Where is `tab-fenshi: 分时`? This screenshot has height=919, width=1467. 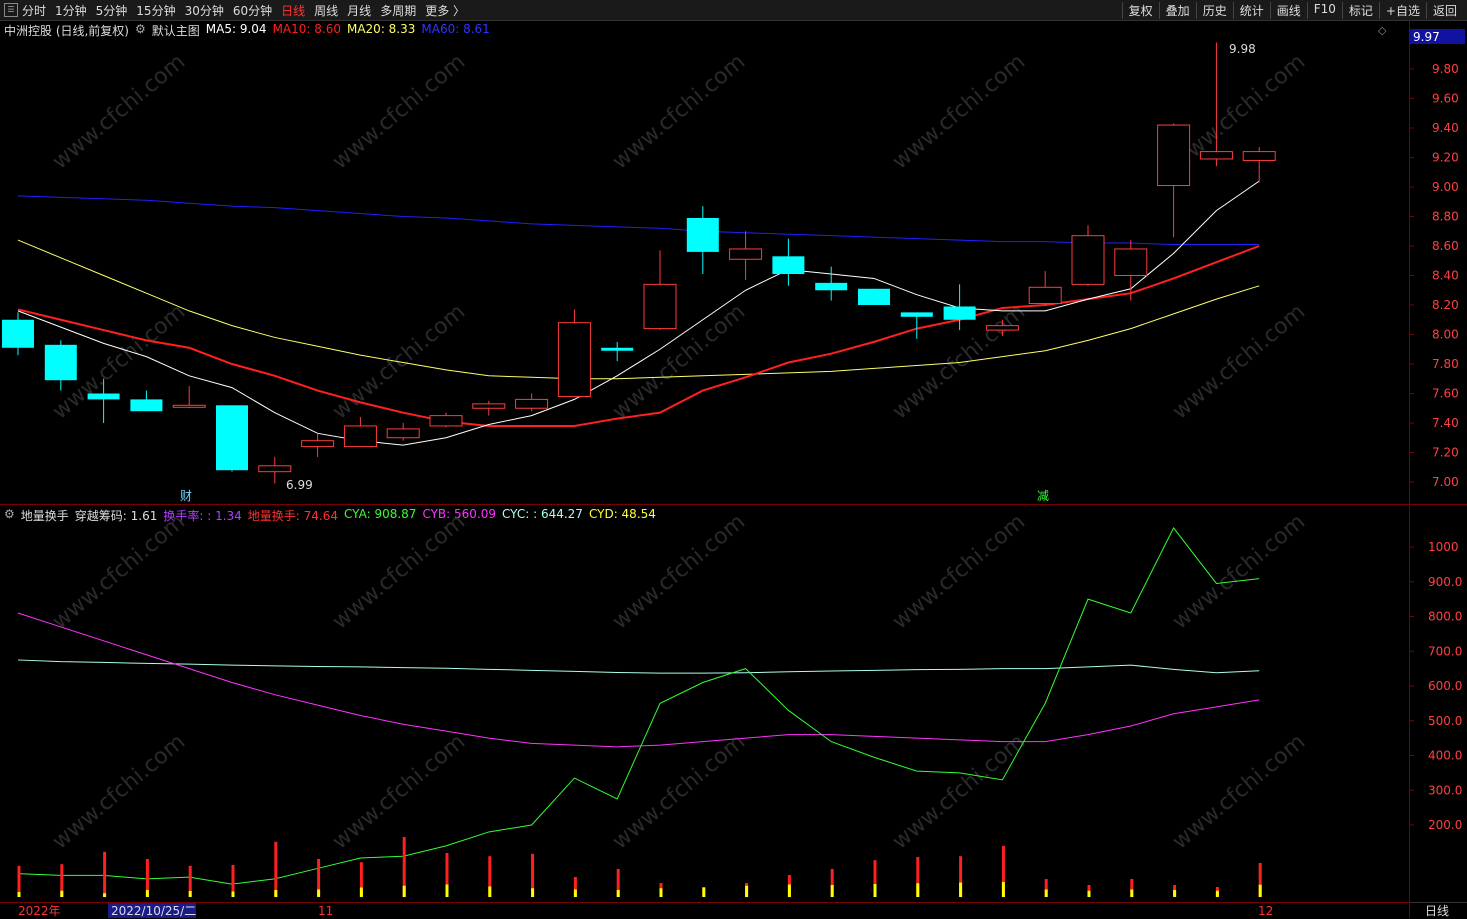 tab-fenshi: 分时 is located at coordinates (34, 10).